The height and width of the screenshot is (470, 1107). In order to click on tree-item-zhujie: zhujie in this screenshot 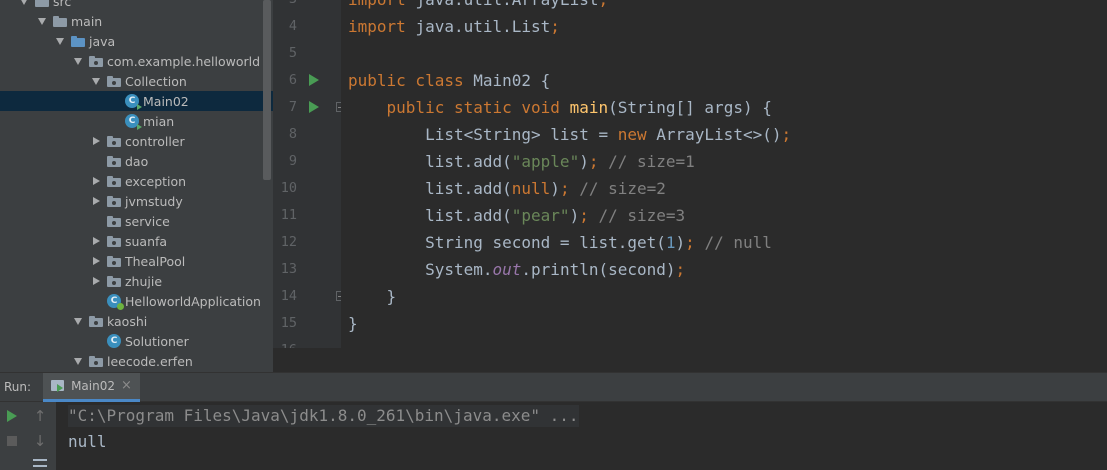, I will do `click(136, 281)`.